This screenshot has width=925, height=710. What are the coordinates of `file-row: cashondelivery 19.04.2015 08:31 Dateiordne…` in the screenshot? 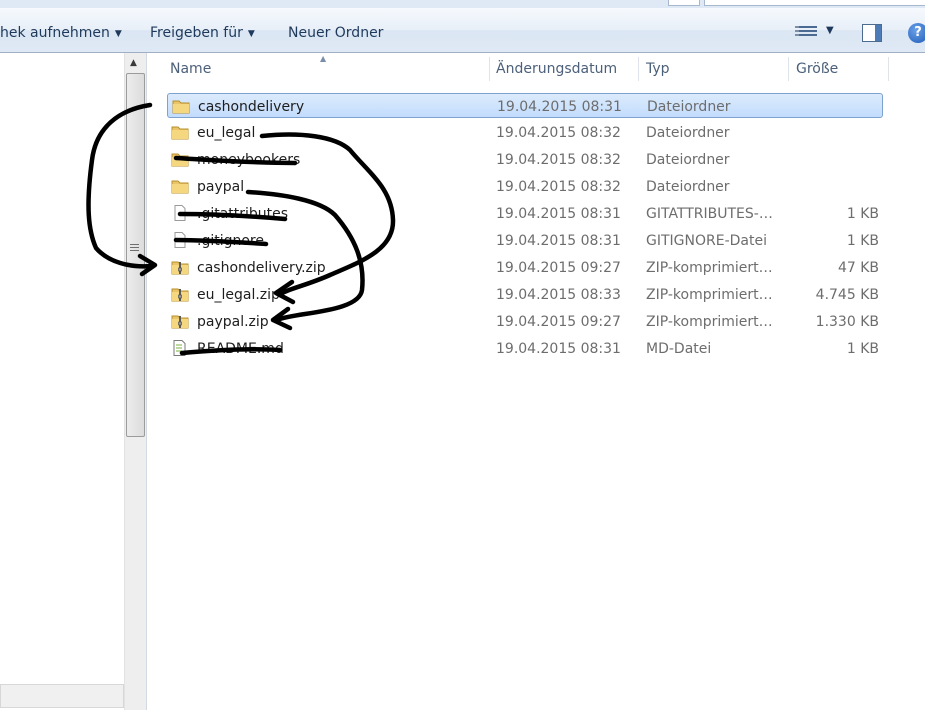 It's located at (525, 105).